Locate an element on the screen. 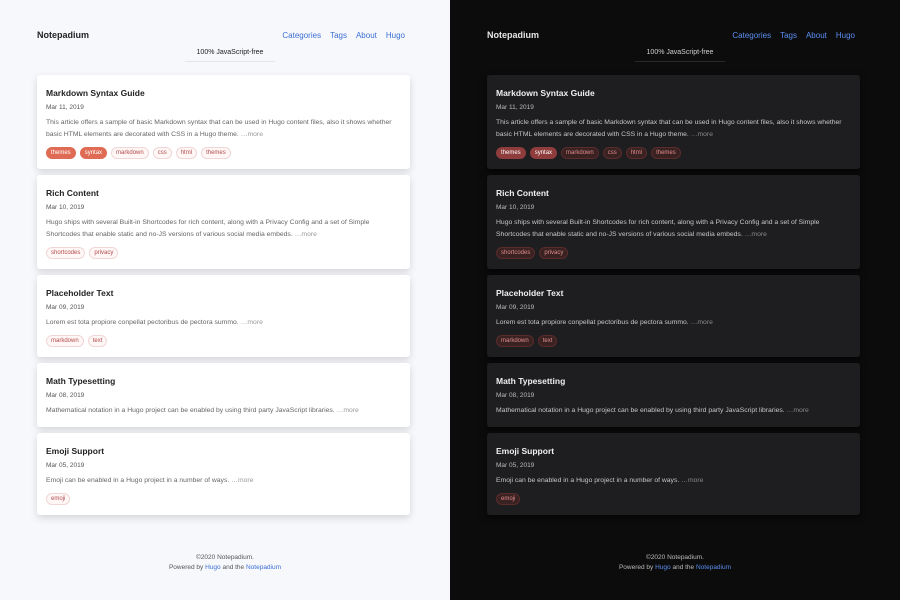 The height and width of the screenshot is (600, 900). post-date: Mar 11, 2019 is located at coordinates (515, 107).